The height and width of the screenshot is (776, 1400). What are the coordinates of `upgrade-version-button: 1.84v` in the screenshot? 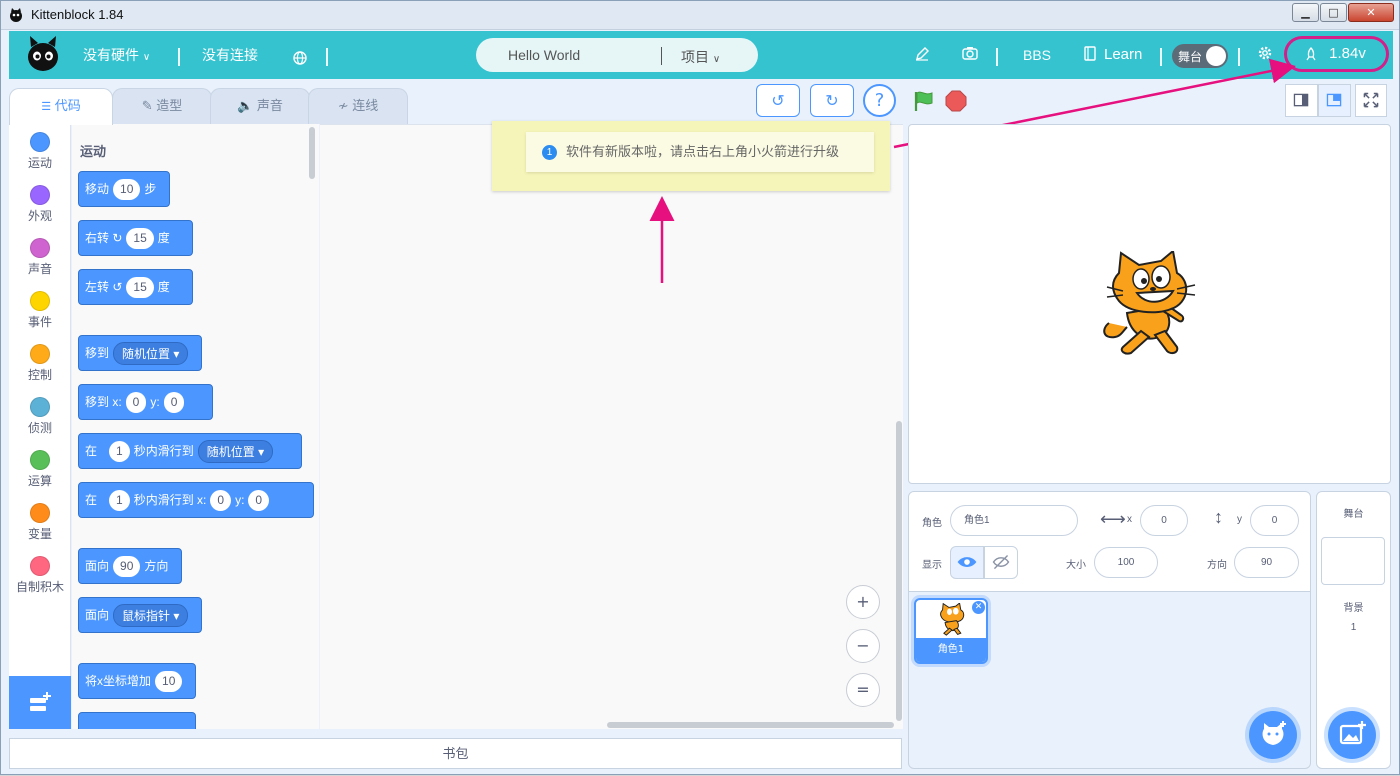 It's located at (1336, 54).